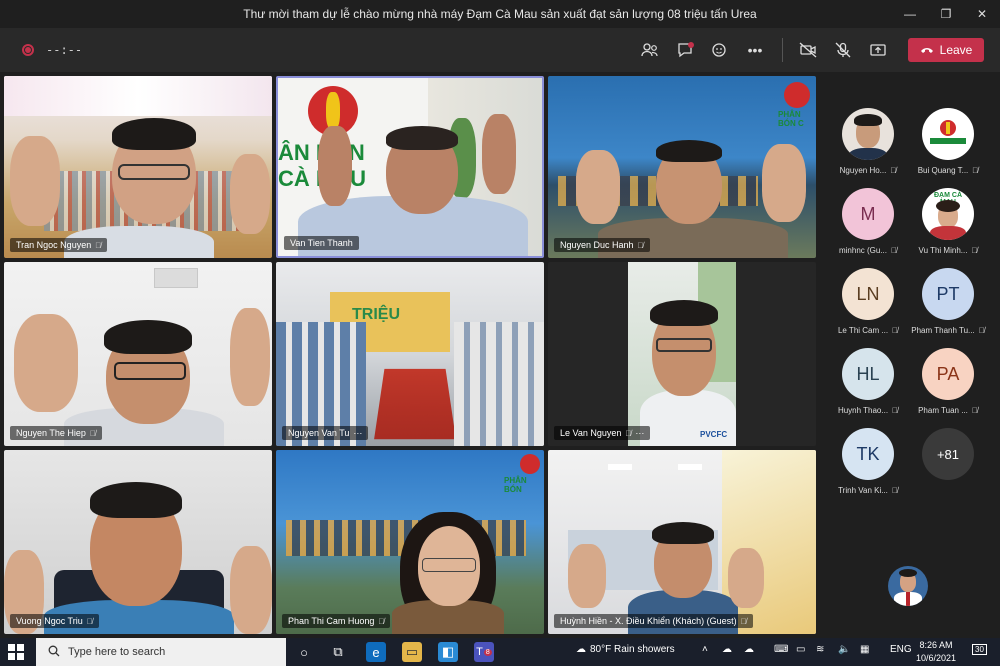 The image size is (1000, 666). I want to click on avatar: ĐẠM CÀ MAU, so click(948, 214).